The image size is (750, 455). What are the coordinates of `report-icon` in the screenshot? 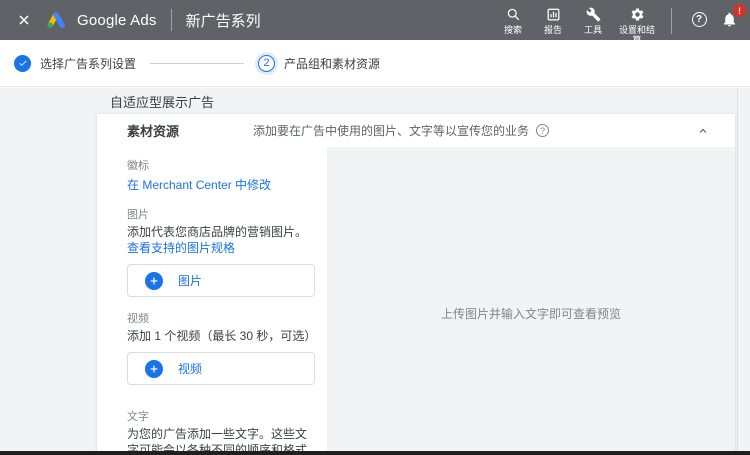 It's located at (553, 14).